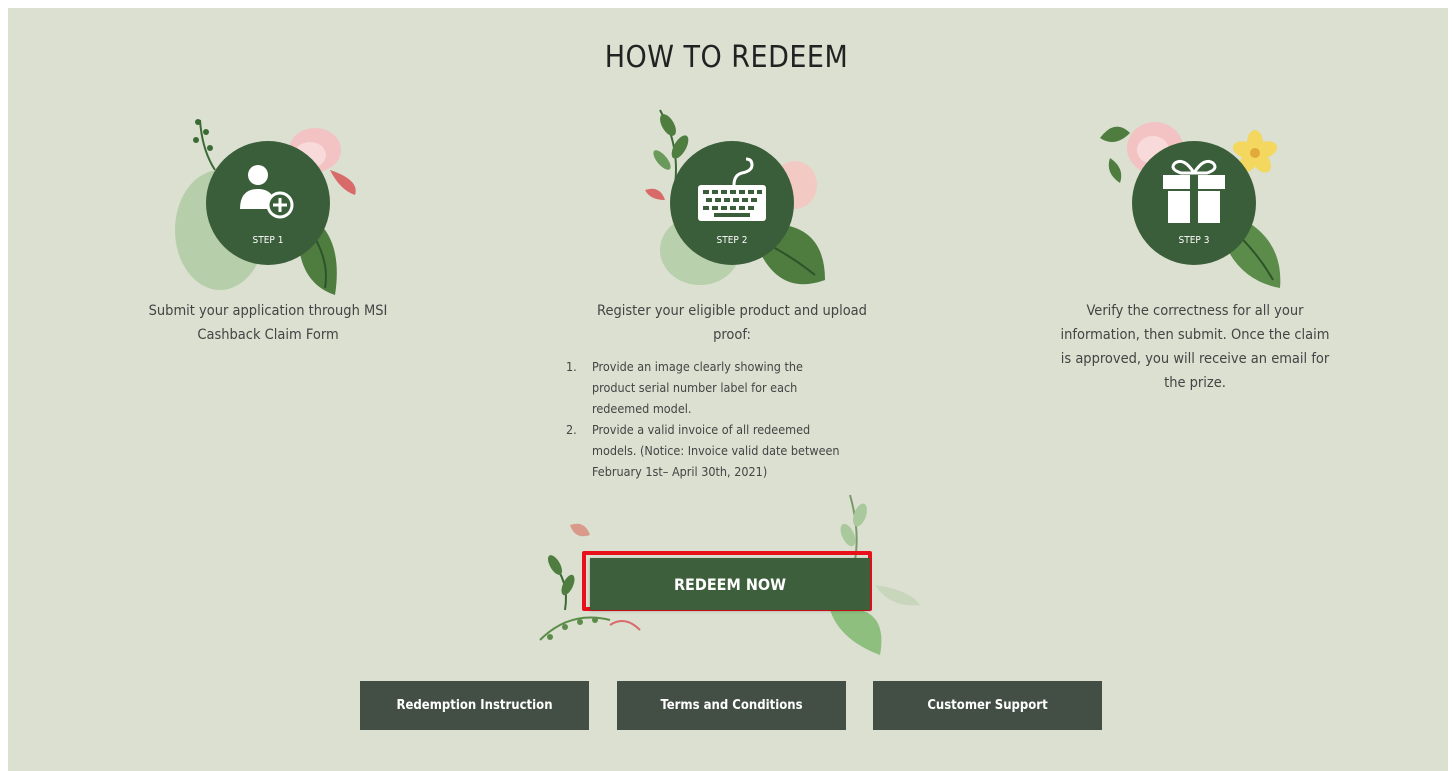 Image resolution: width=1453 pixels, height=771 pixels. Describe the element at coordinates (1195, 383) in the screenshot. I see `description-line: the prize.` at that location.